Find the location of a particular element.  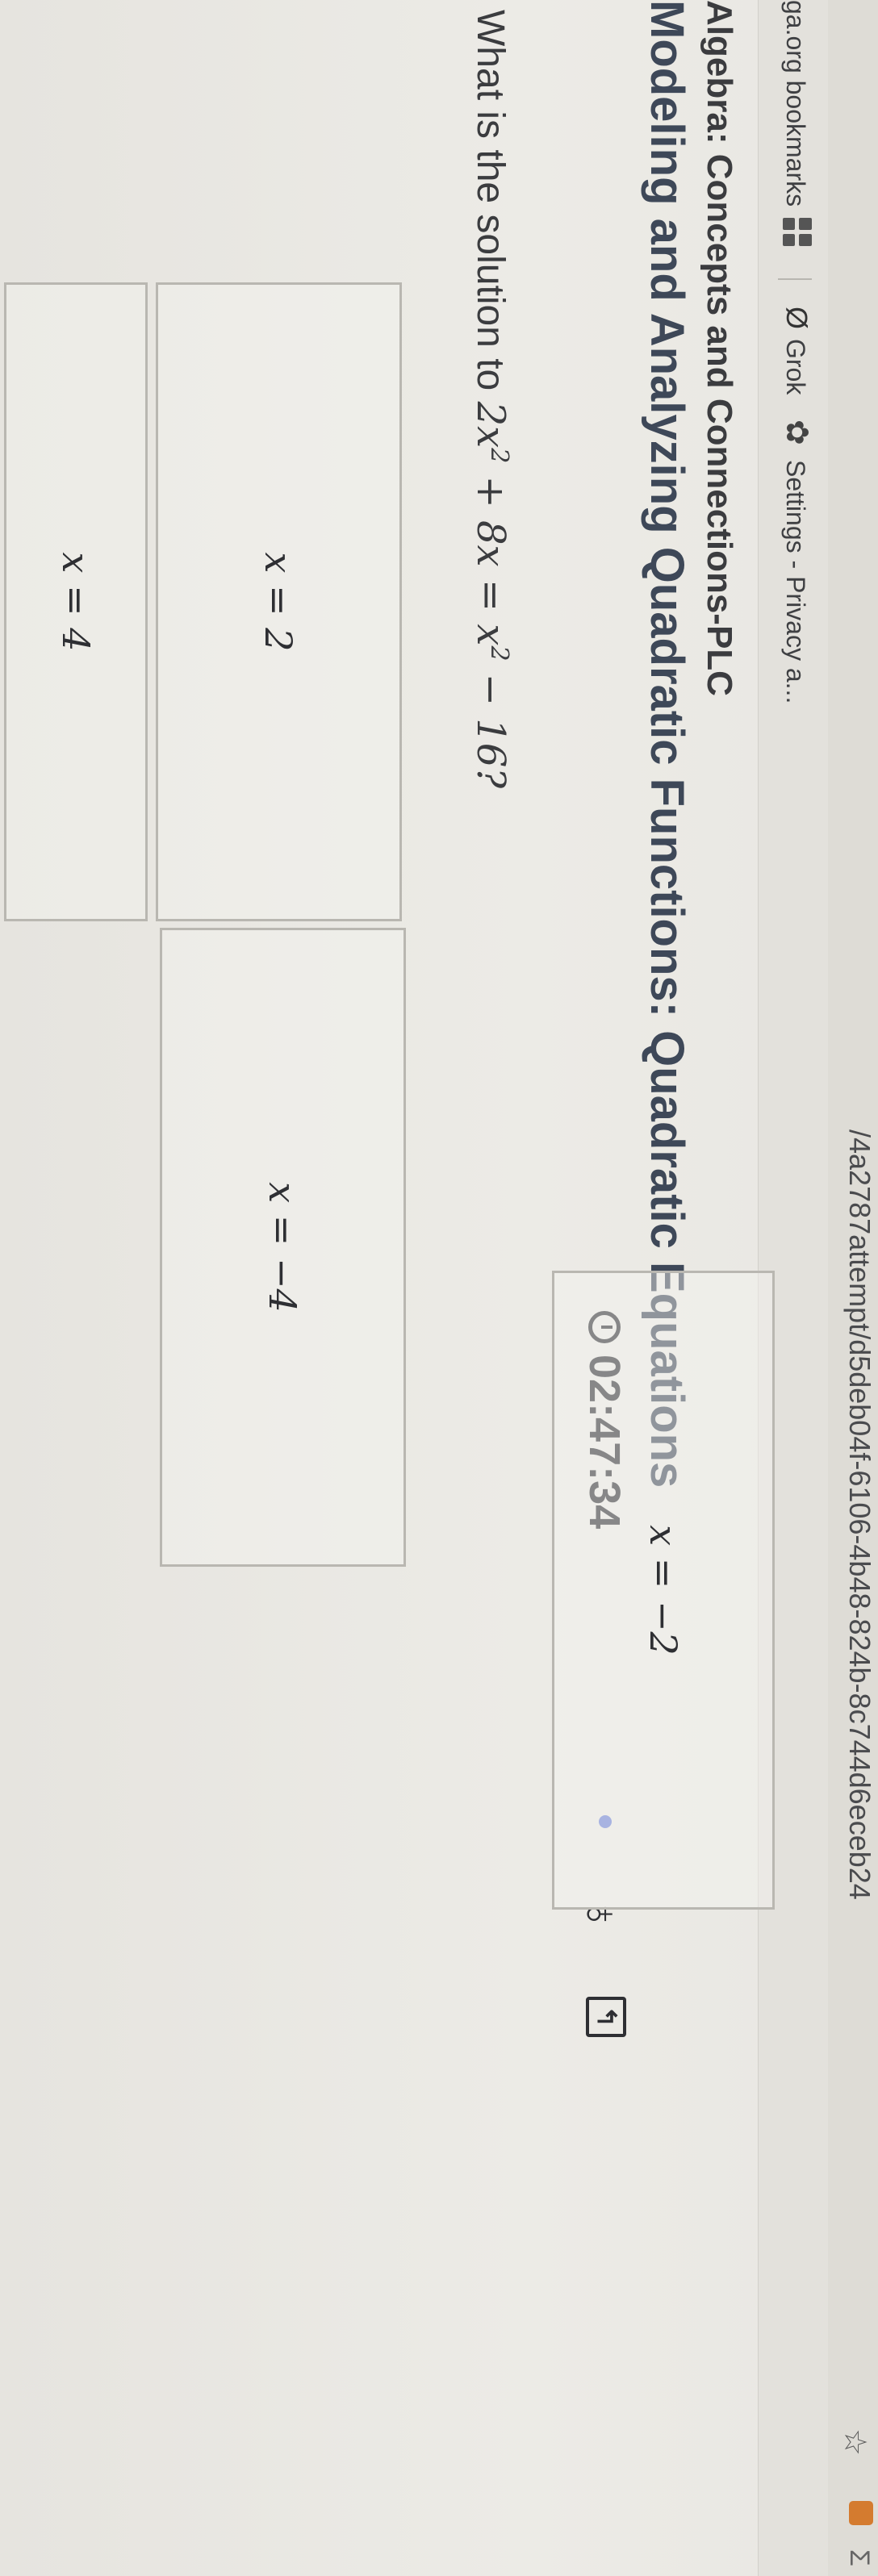

answer-choice-4-label: x = 4 is located at coordinates (76, 602).